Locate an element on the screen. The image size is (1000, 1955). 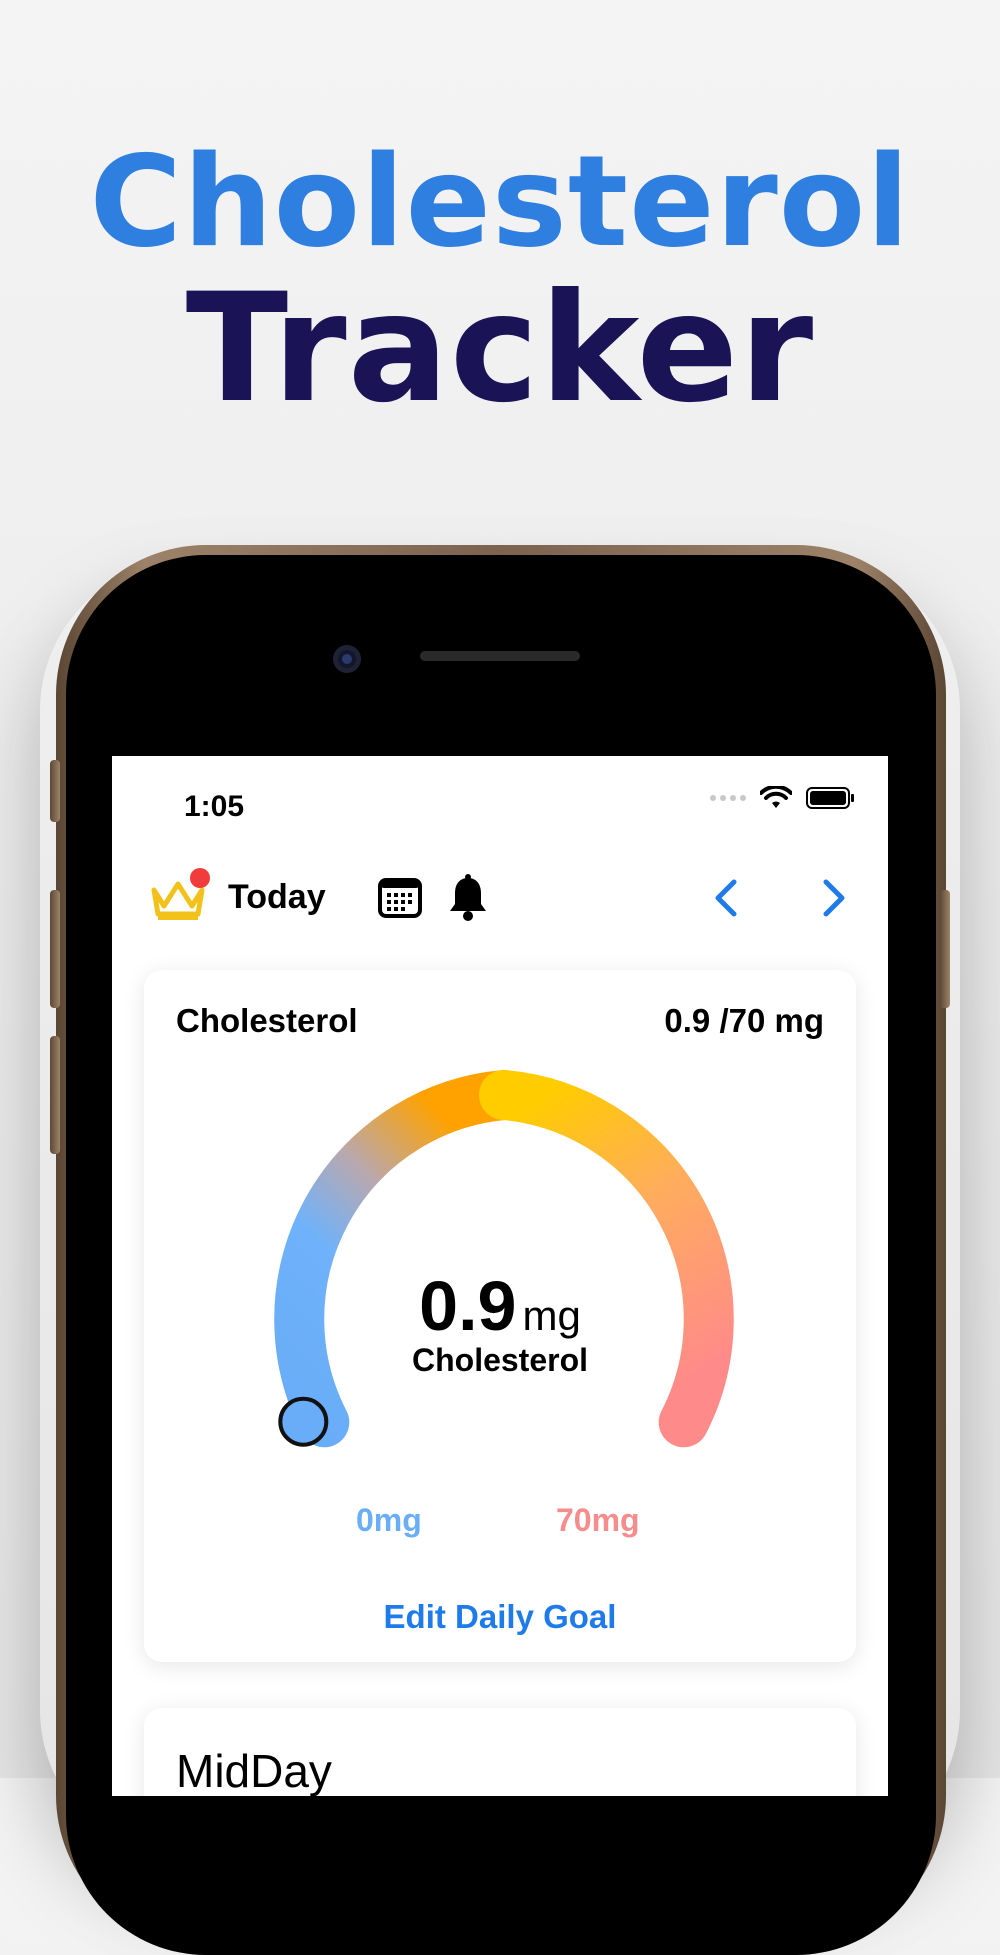
top-nav: Today is located at coordinates (500, 898).